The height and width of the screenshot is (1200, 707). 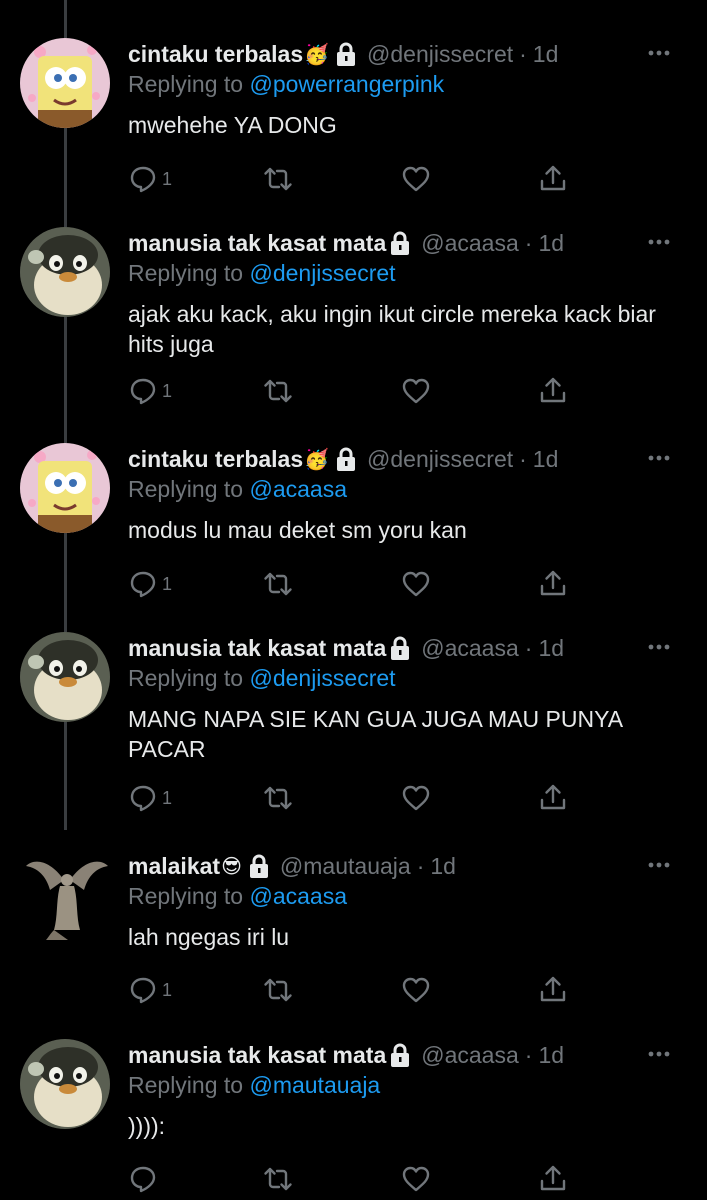 I want to click on reply-button, so click(x=145, y=1179).